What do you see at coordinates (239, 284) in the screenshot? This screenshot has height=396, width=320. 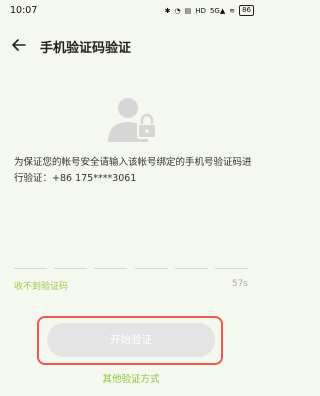 I see `resend-countdown: 57s` at bounding box center [239, 284].